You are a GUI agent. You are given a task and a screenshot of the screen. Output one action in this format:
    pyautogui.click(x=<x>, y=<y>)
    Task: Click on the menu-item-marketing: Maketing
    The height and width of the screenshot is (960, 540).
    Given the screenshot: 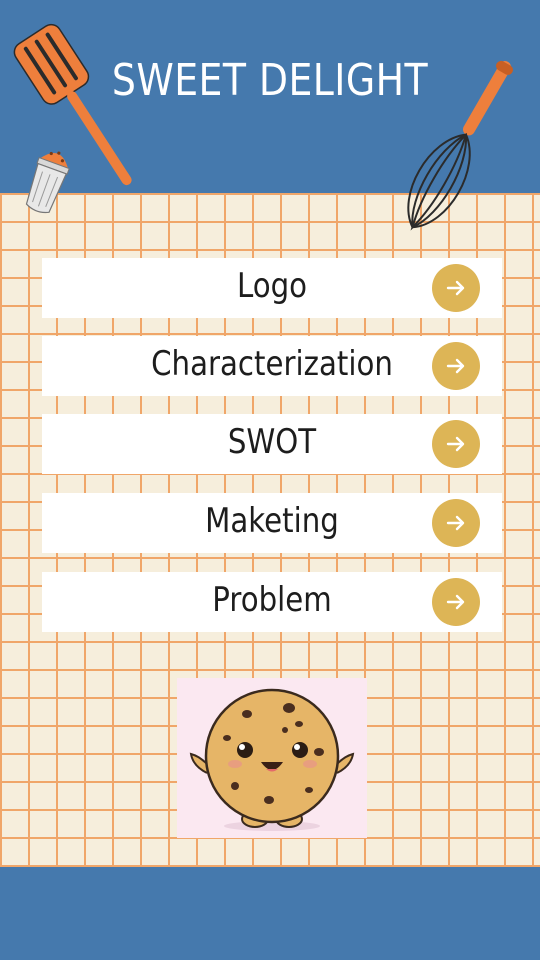 What is the action you would take?
    pyautogui.click(x=272, y=523)
    